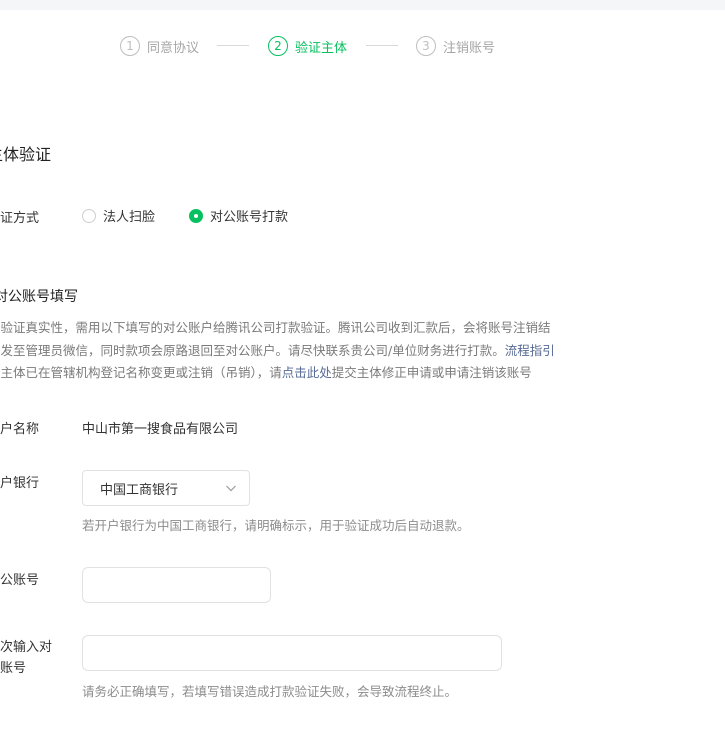  Describe the element at coordinates (469, 48) in the screenshot. I see `step-label: 注销账号` at that location.